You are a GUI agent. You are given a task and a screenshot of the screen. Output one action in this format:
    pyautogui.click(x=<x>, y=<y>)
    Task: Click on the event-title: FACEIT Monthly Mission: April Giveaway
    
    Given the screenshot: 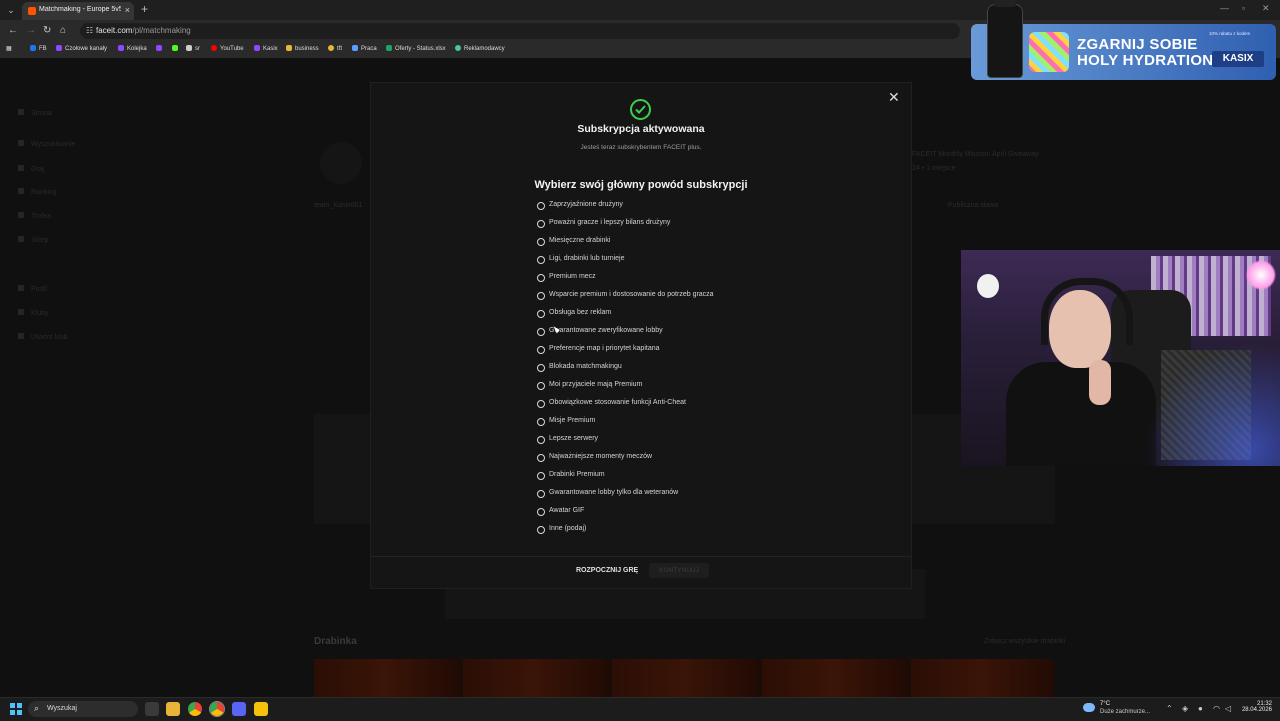 What is the action you would take?
    pyautogui.click(x=975, y=154)
    